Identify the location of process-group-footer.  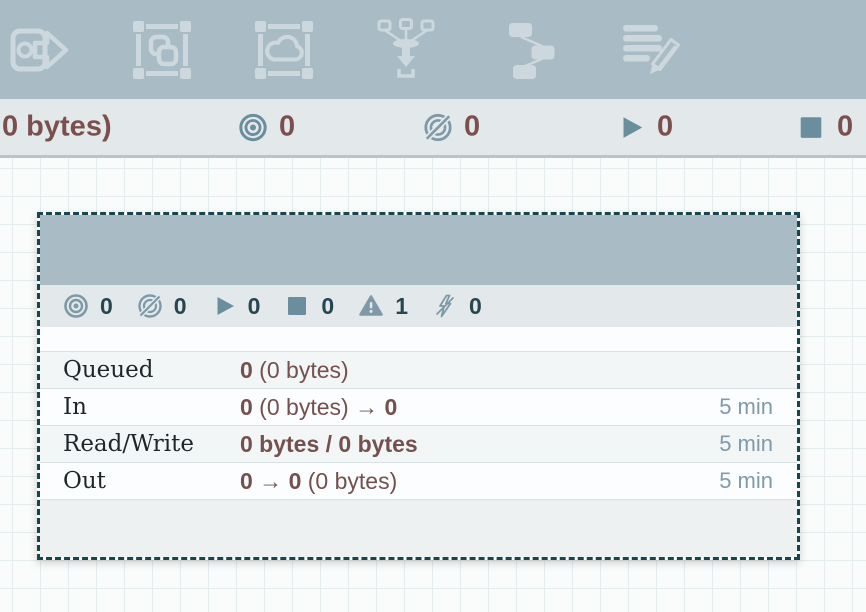
(418, 528).